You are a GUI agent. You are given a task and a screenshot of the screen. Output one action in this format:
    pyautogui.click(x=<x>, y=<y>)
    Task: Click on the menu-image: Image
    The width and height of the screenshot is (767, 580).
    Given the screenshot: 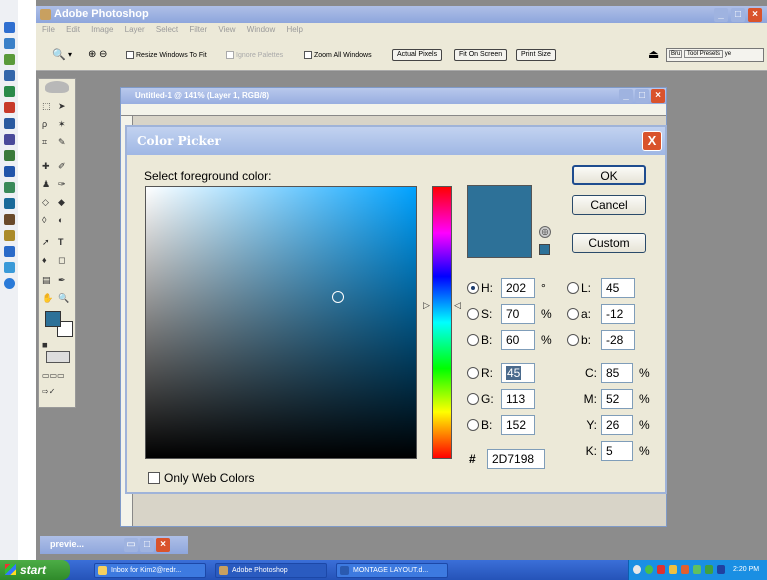 What is the action you would take?
    pyautogui.click(x=102, y=29)
    